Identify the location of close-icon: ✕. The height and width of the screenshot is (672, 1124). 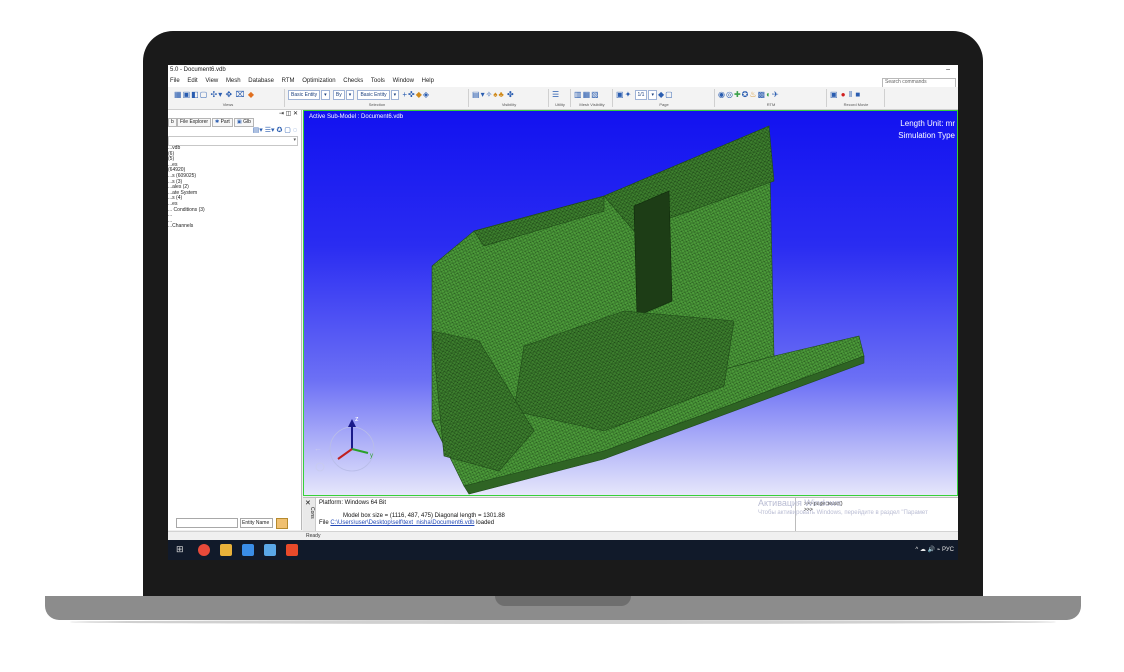
(308, 503).